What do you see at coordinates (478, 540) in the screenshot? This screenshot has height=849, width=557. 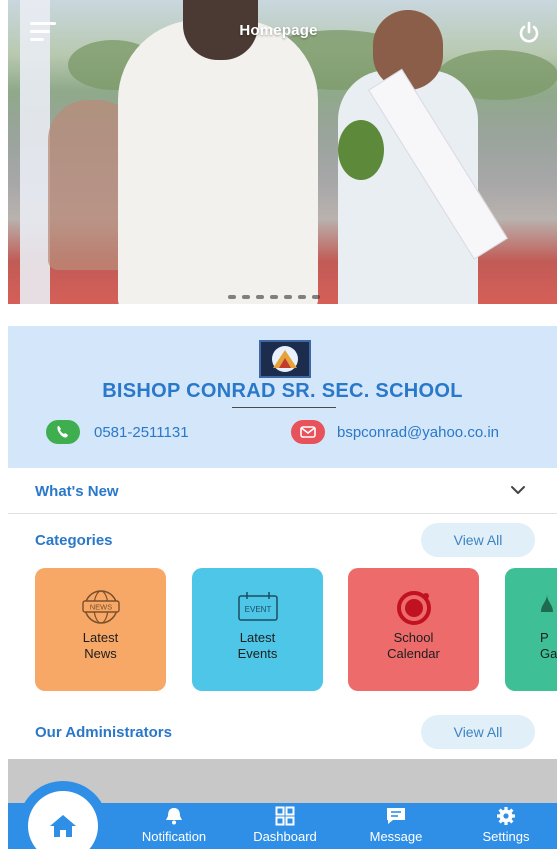 I see `categories-view-all-button: View All` at bounding box center [478, 540].